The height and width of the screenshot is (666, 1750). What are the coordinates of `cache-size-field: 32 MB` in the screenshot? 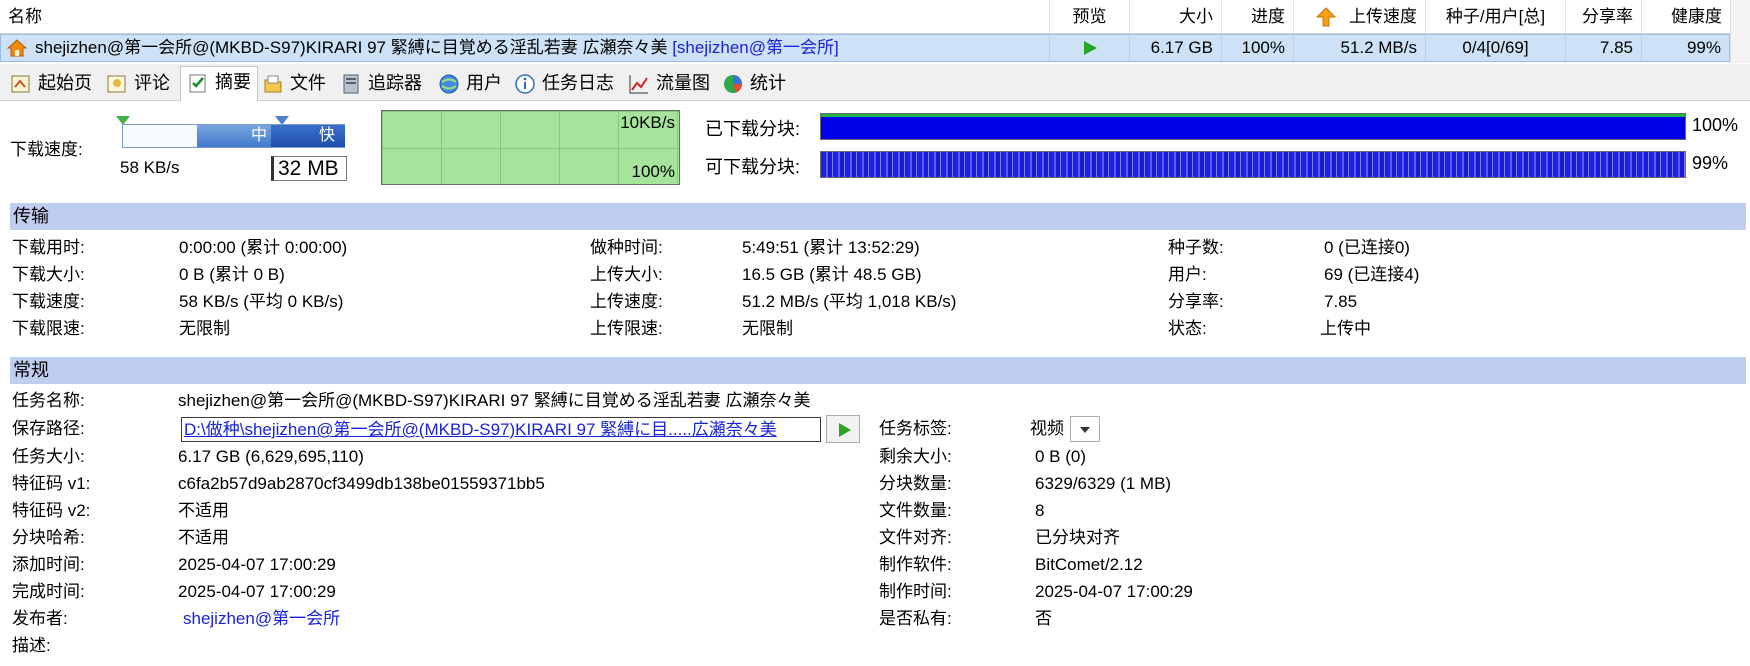 It's located at (309, 168).